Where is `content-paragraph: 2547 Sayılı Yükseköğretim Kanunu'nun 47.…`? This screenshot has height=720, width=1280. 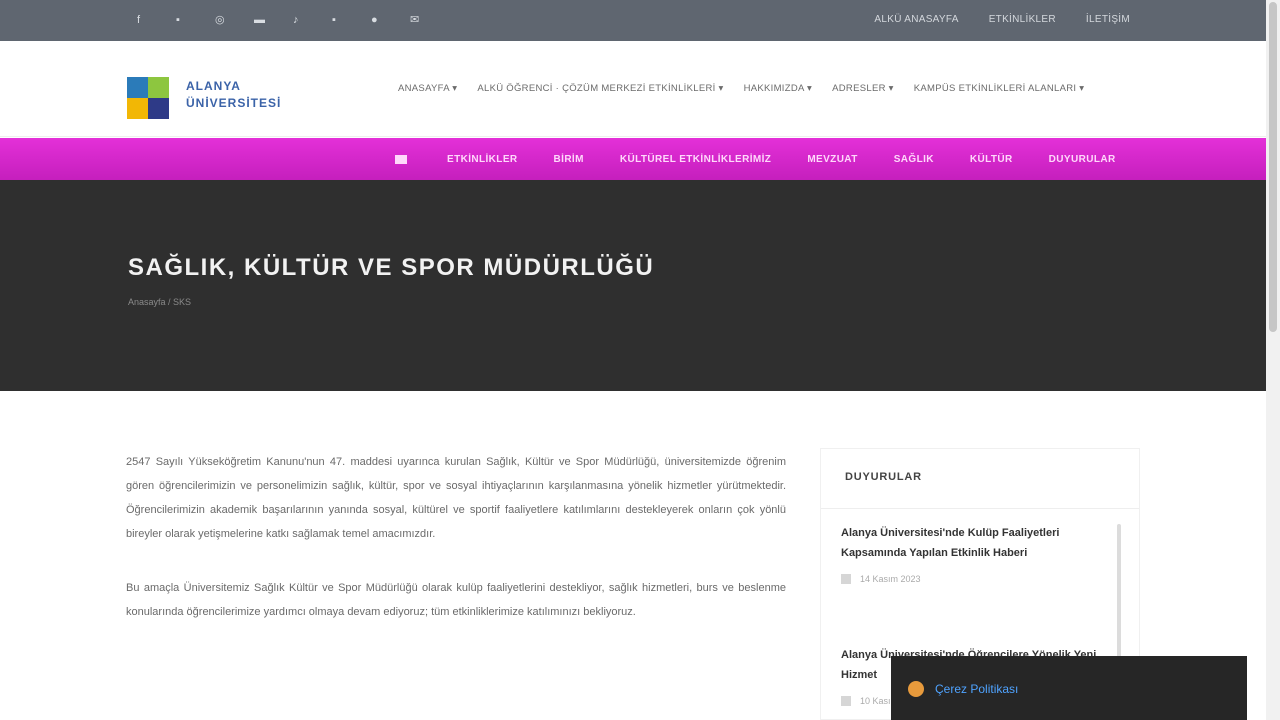 content-paragraph: 2547 Sayılı Yükseköğretim Kanunu'nun 47.… is located at coordinates (456, 498).